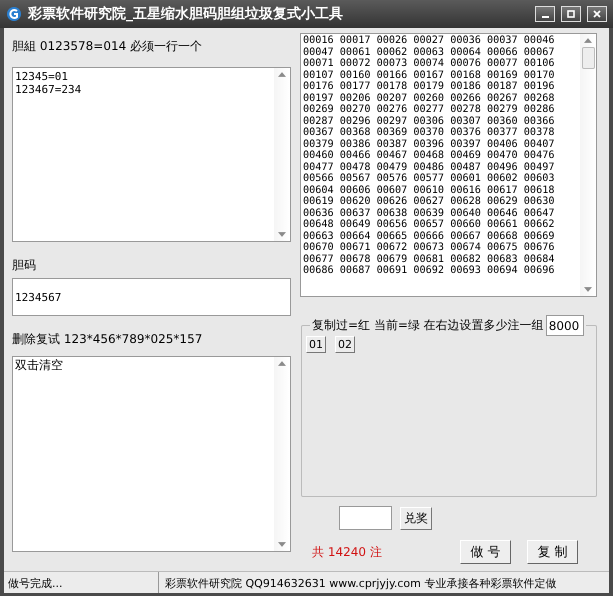  I want to click on group-button: 01, so click(316, 344).